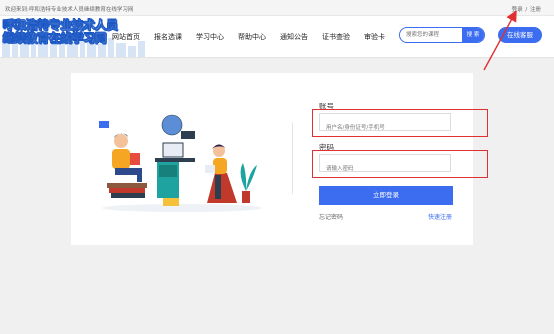  I want to click on nav-item-audit-card: 审验卡, so click(374, 37).